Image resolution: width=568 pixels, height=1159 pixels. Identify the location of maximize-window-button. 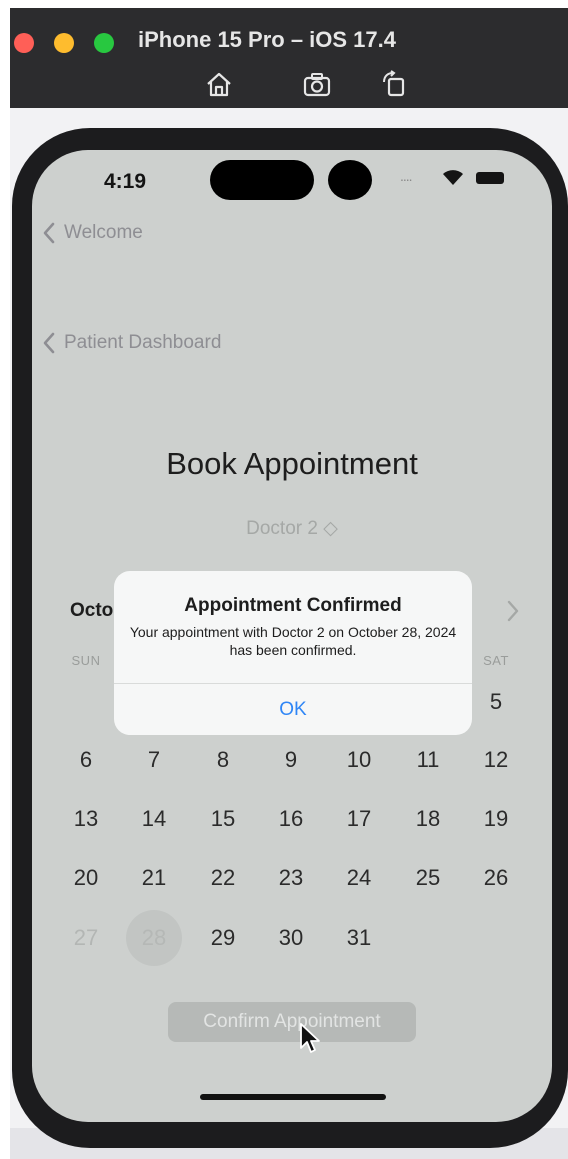
(104, 43).